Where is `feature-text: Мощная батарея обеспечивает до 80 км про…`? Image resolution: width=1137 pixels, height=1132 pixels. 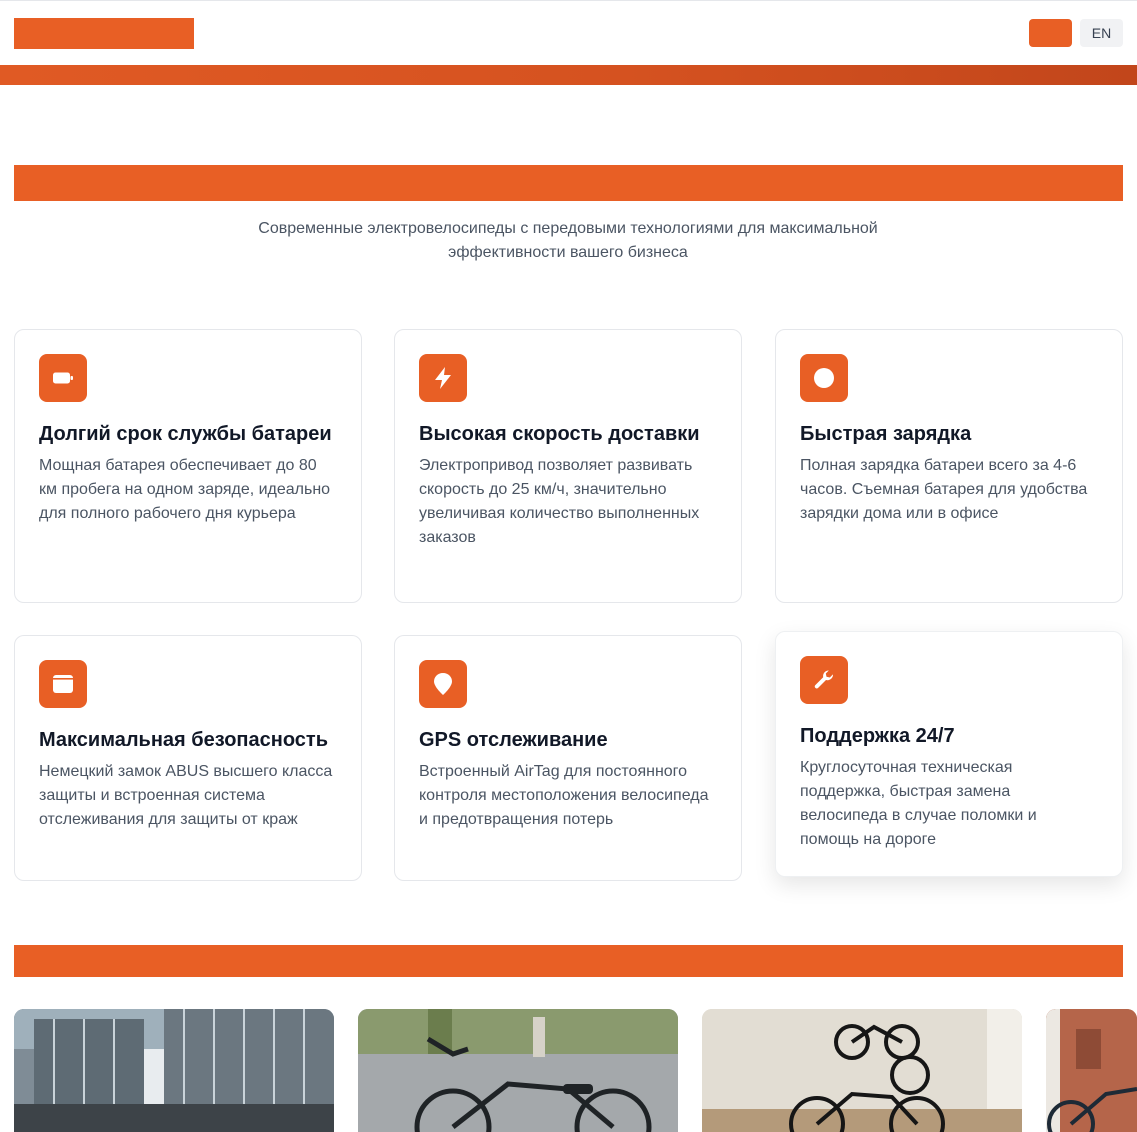
feature-text: Мощная батарея обеспечивает до 80 км про… is located at coordinates (185, 489).